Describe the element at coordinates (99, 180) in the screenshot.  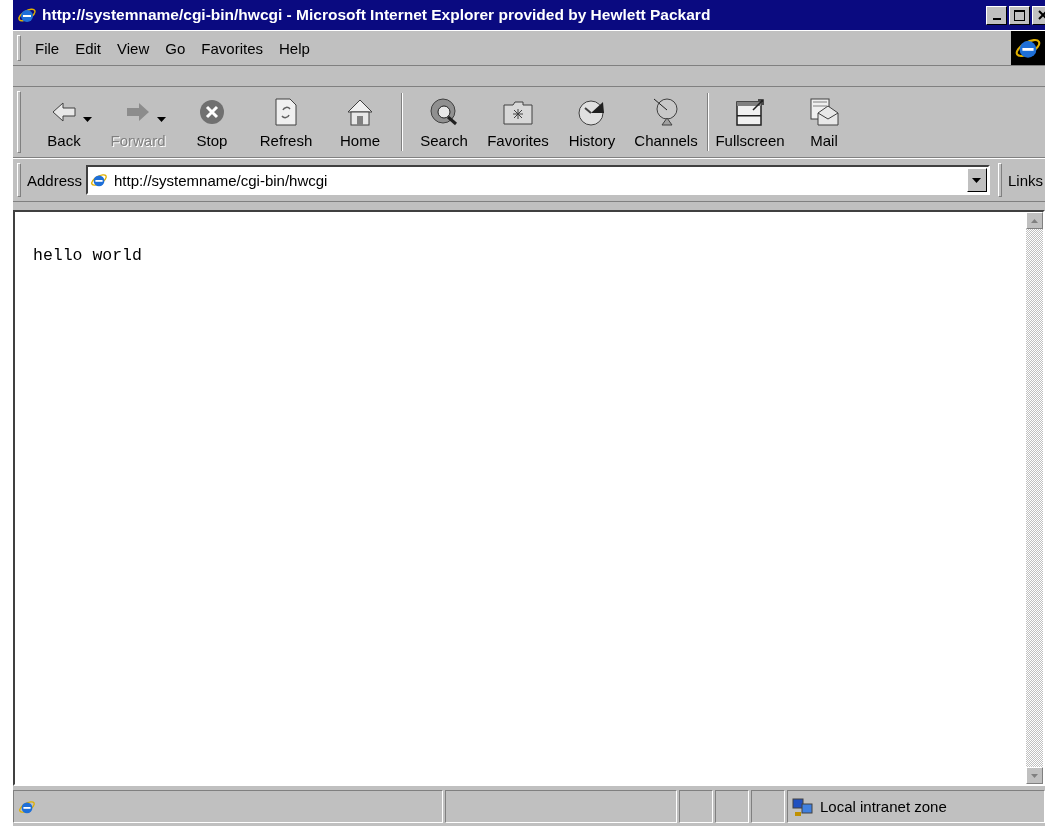
I see `page-icon` at that location.